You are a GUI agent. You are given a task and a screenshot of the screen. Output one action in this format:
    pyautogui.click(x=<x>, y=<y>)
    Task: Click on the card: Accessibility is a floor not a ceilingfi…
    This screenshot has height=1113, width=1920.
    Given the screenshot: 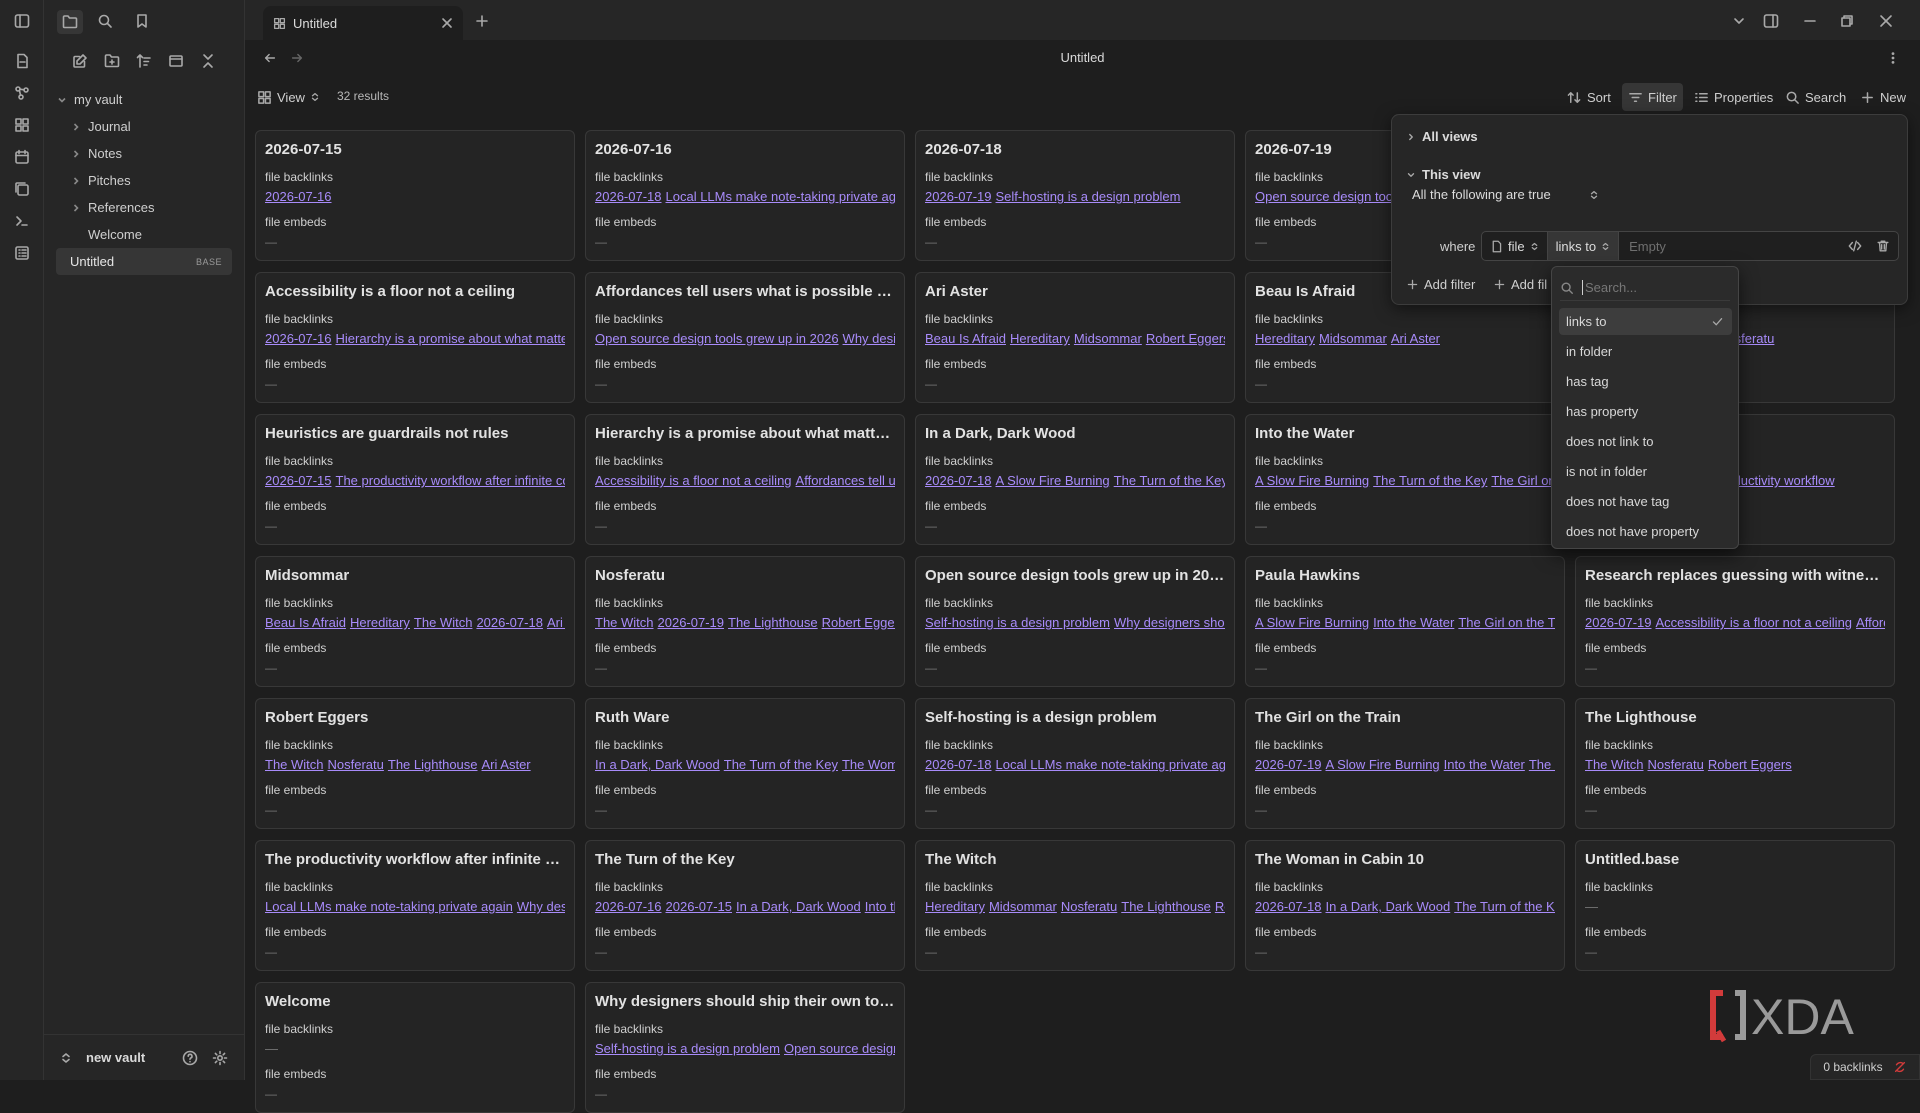 What is the action you would take?
    pyautogui.click(x=415, y=337)
    